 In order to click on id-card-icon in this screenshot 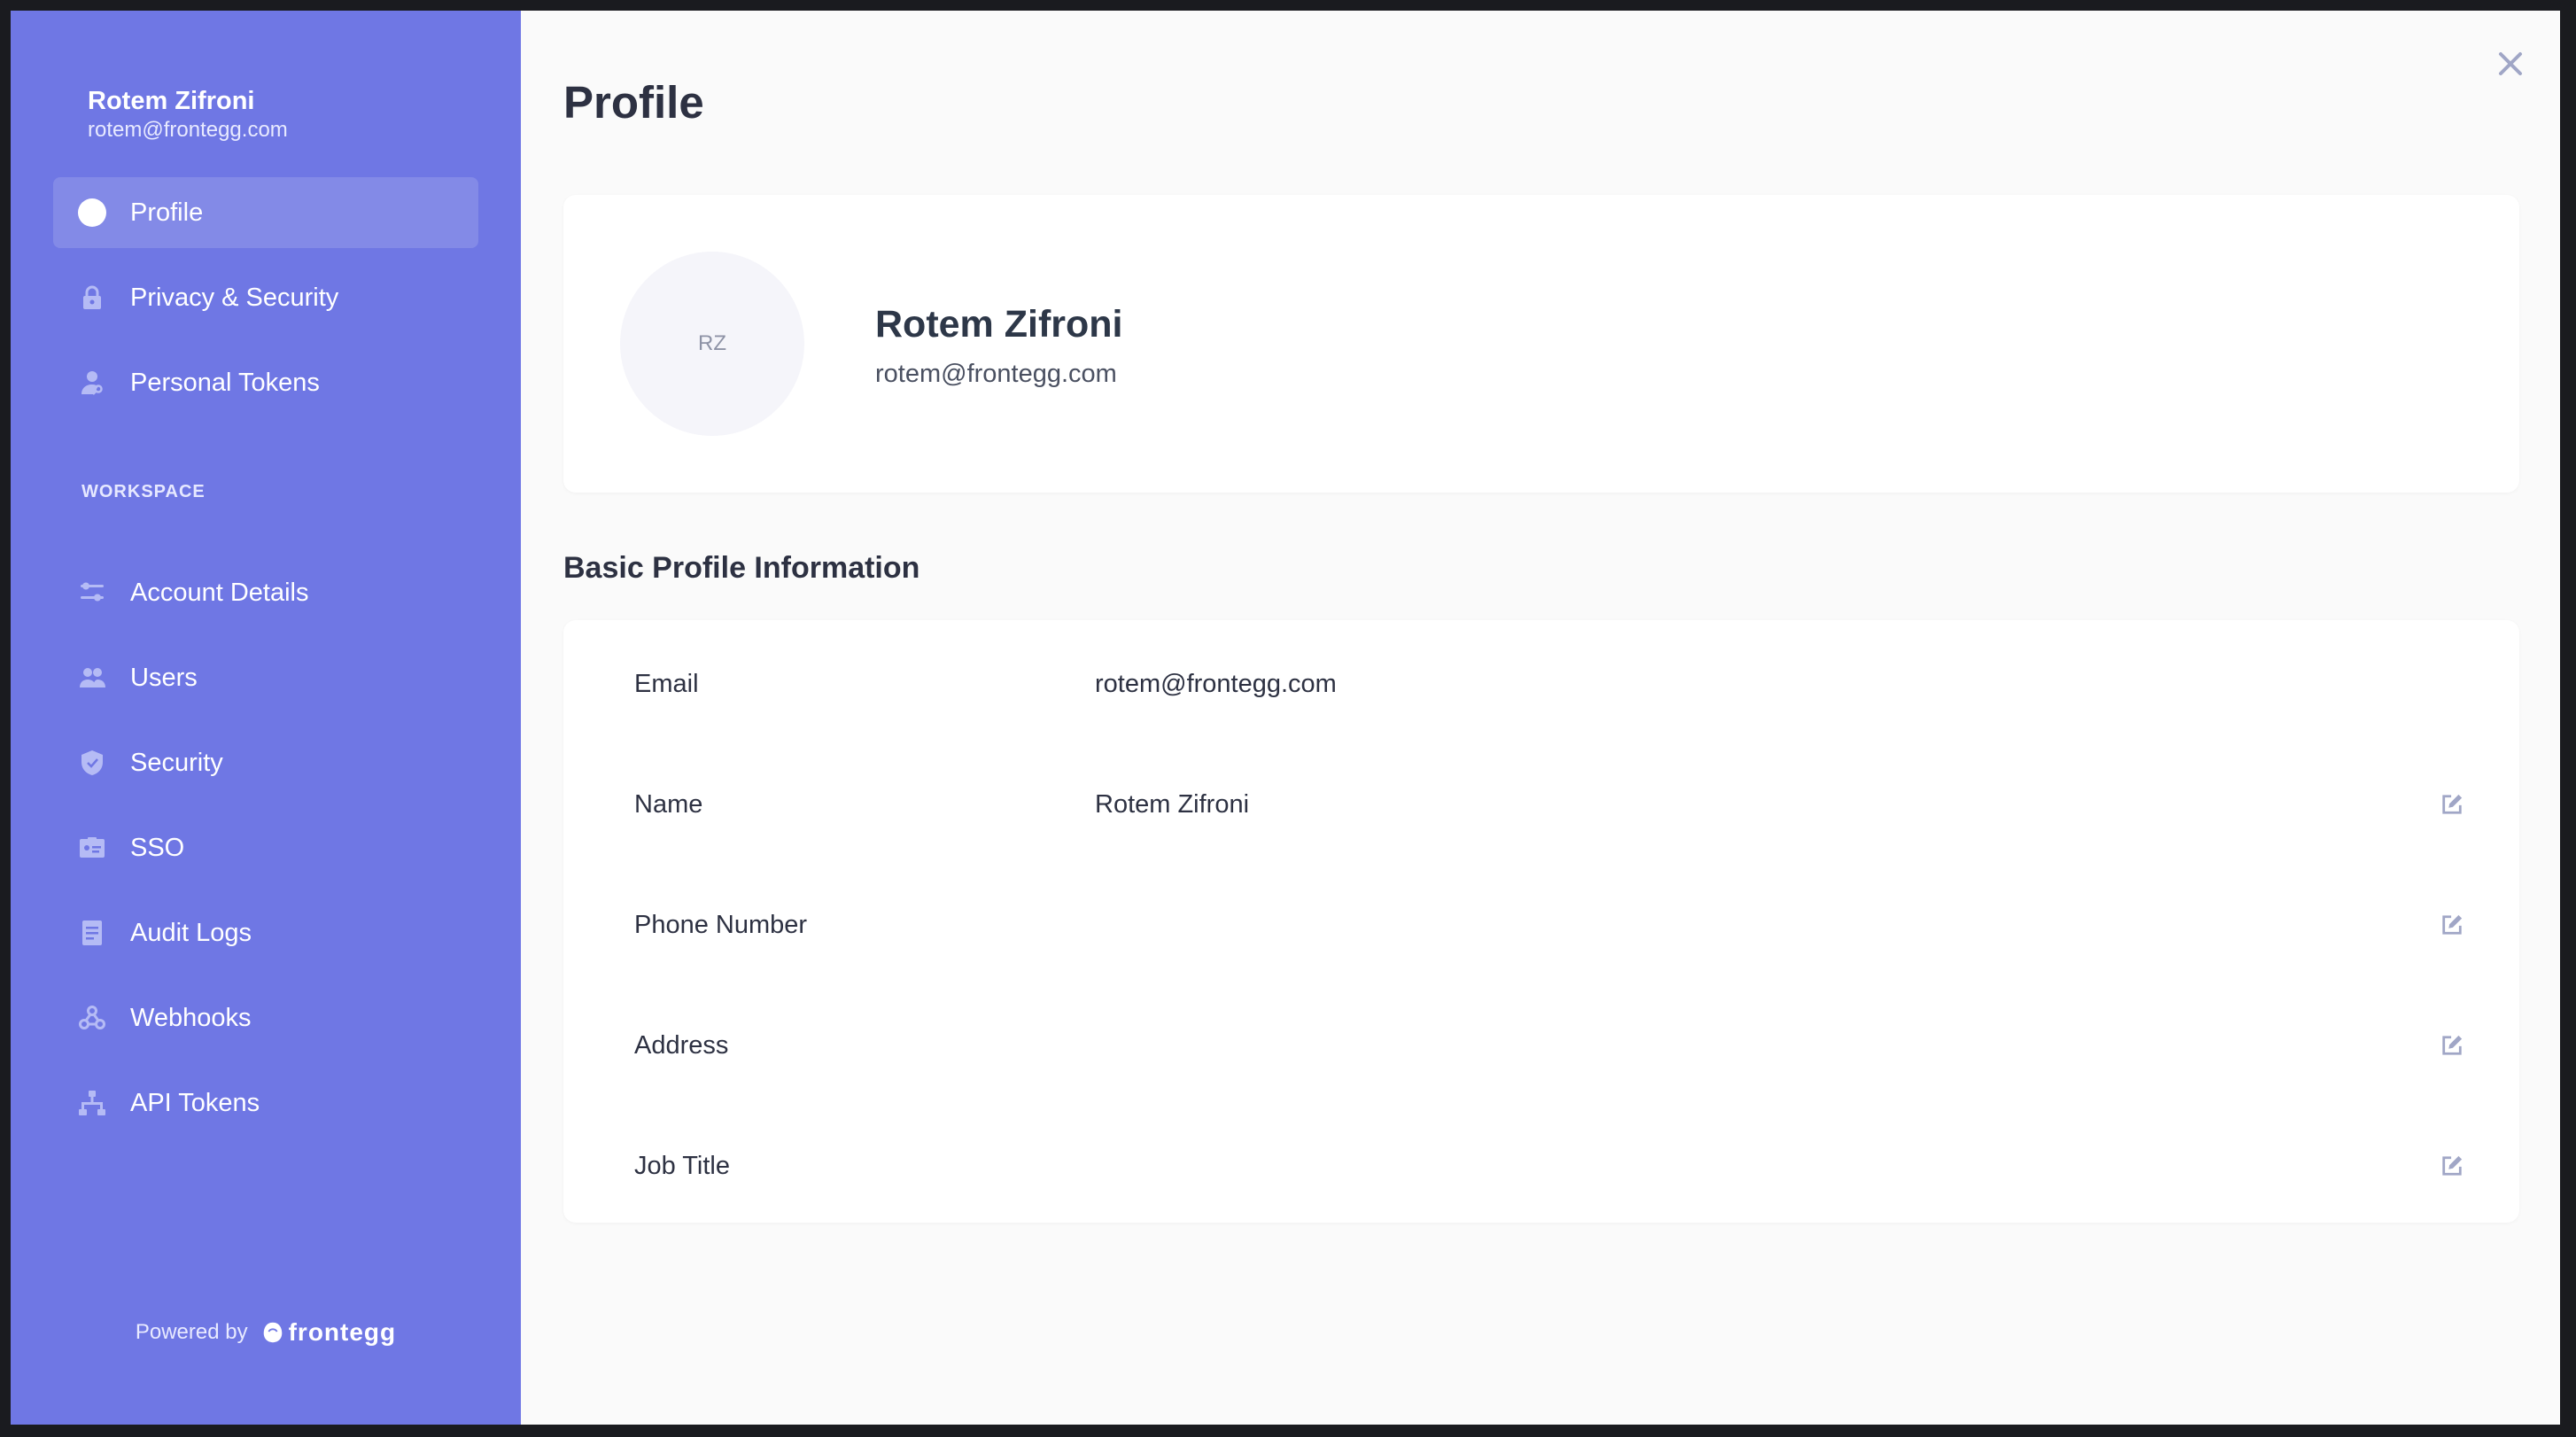, I will do `click(92, 848)`.